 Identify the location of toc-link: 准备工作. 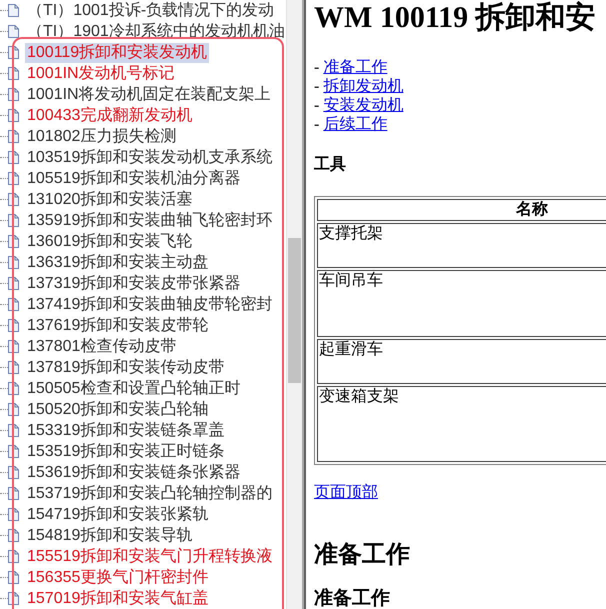
(355, 67).